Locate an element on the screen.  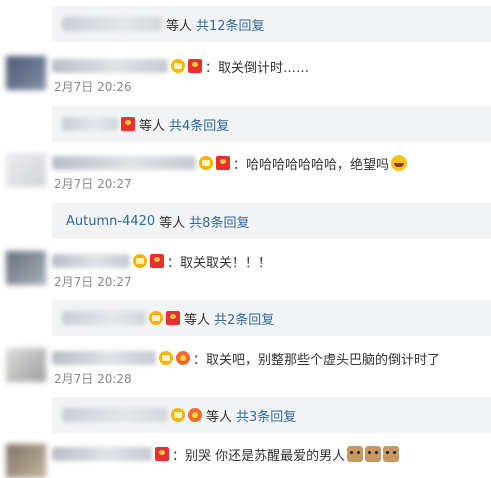
comment-text: ：哈哈哈哈哈哈哈，绝望吗 is located at coordinates (311, 165).